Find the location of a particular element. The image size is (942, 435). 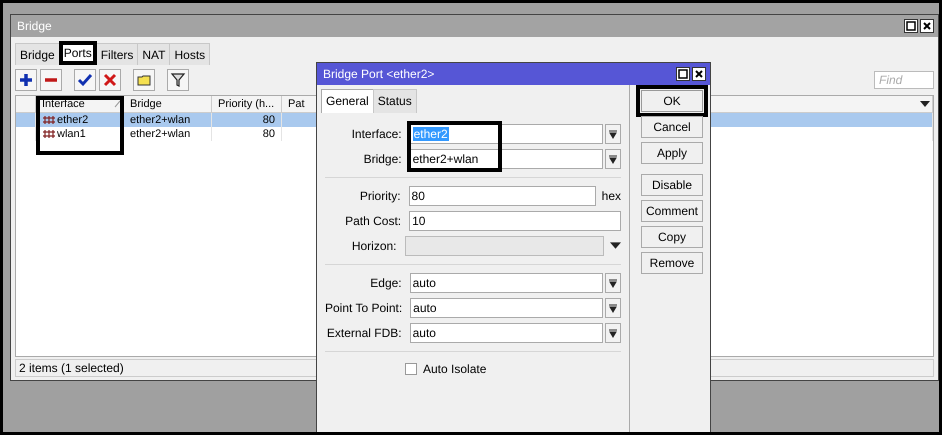

filter-button is located at coordinates (178, 80).